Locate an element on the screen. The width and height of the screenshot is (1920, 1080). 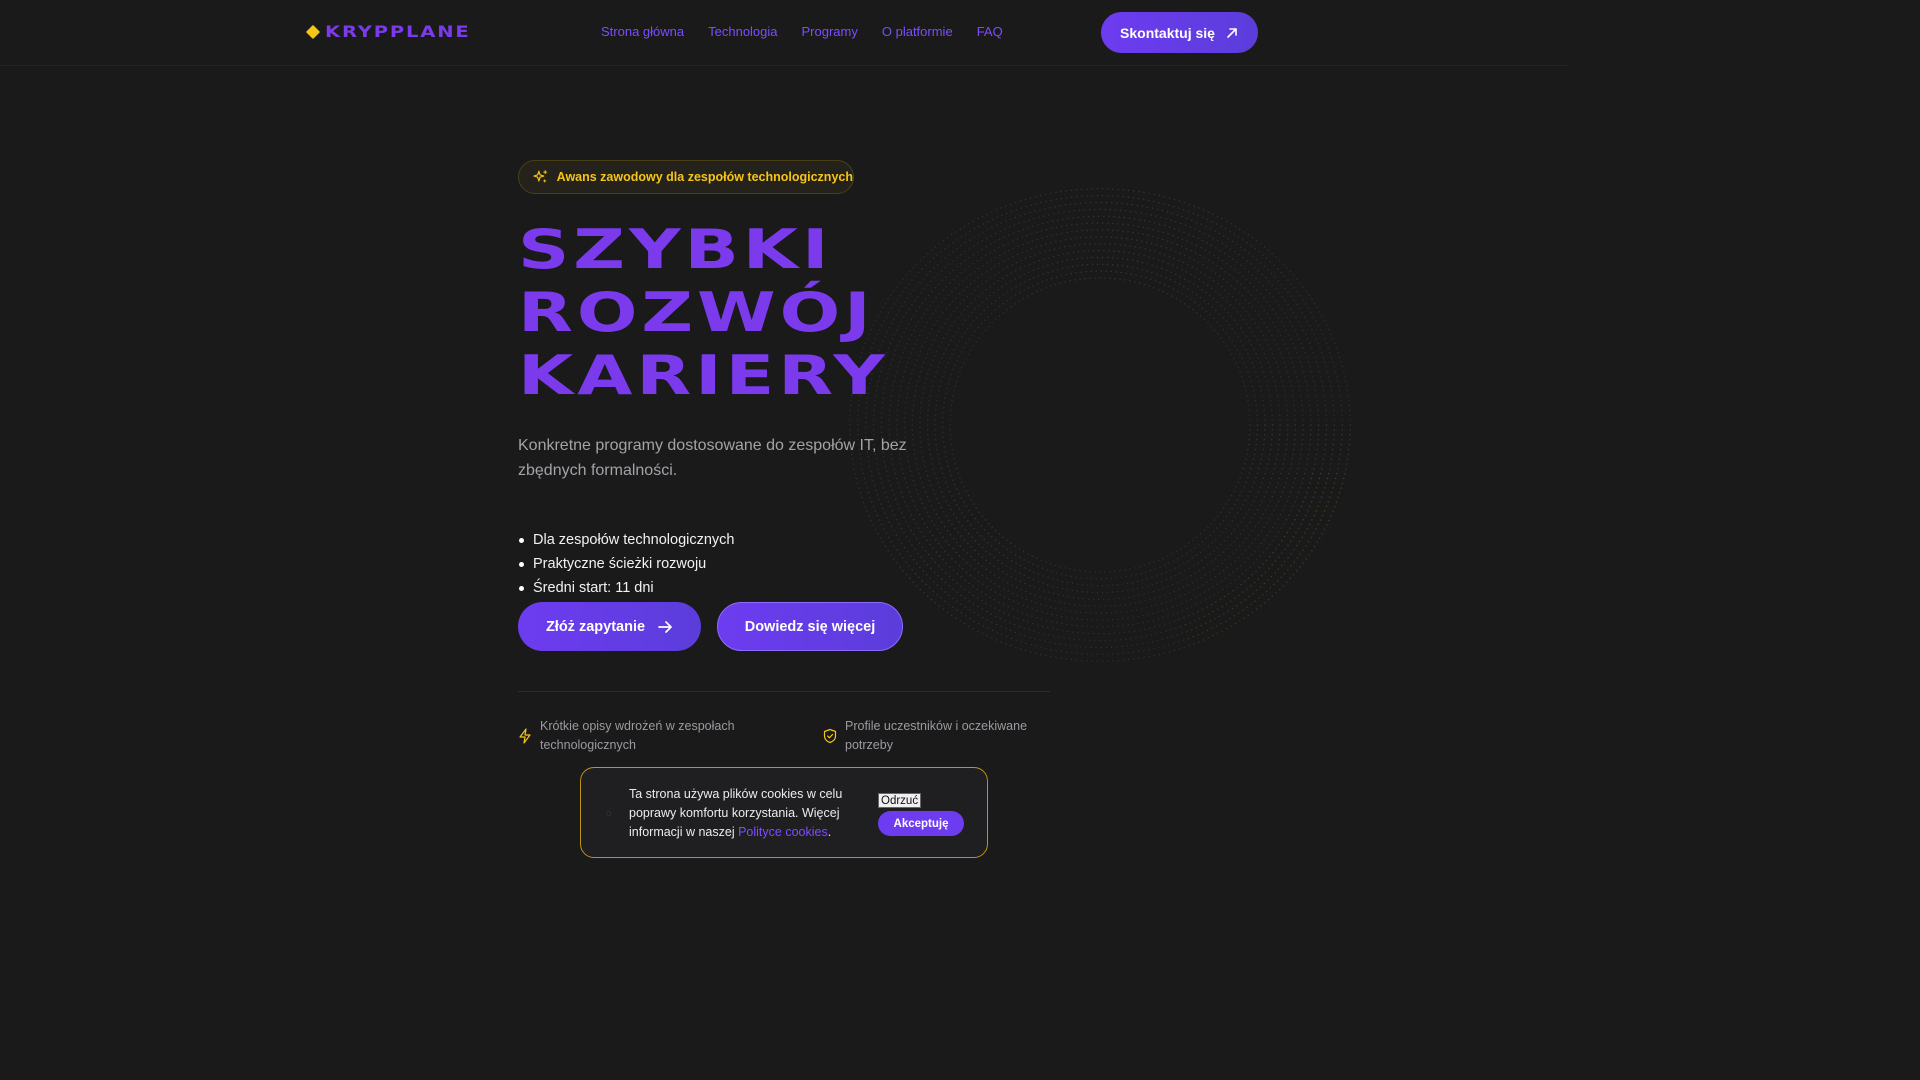
nav-link-home: Strona główna is located at coordinates (642, 31).